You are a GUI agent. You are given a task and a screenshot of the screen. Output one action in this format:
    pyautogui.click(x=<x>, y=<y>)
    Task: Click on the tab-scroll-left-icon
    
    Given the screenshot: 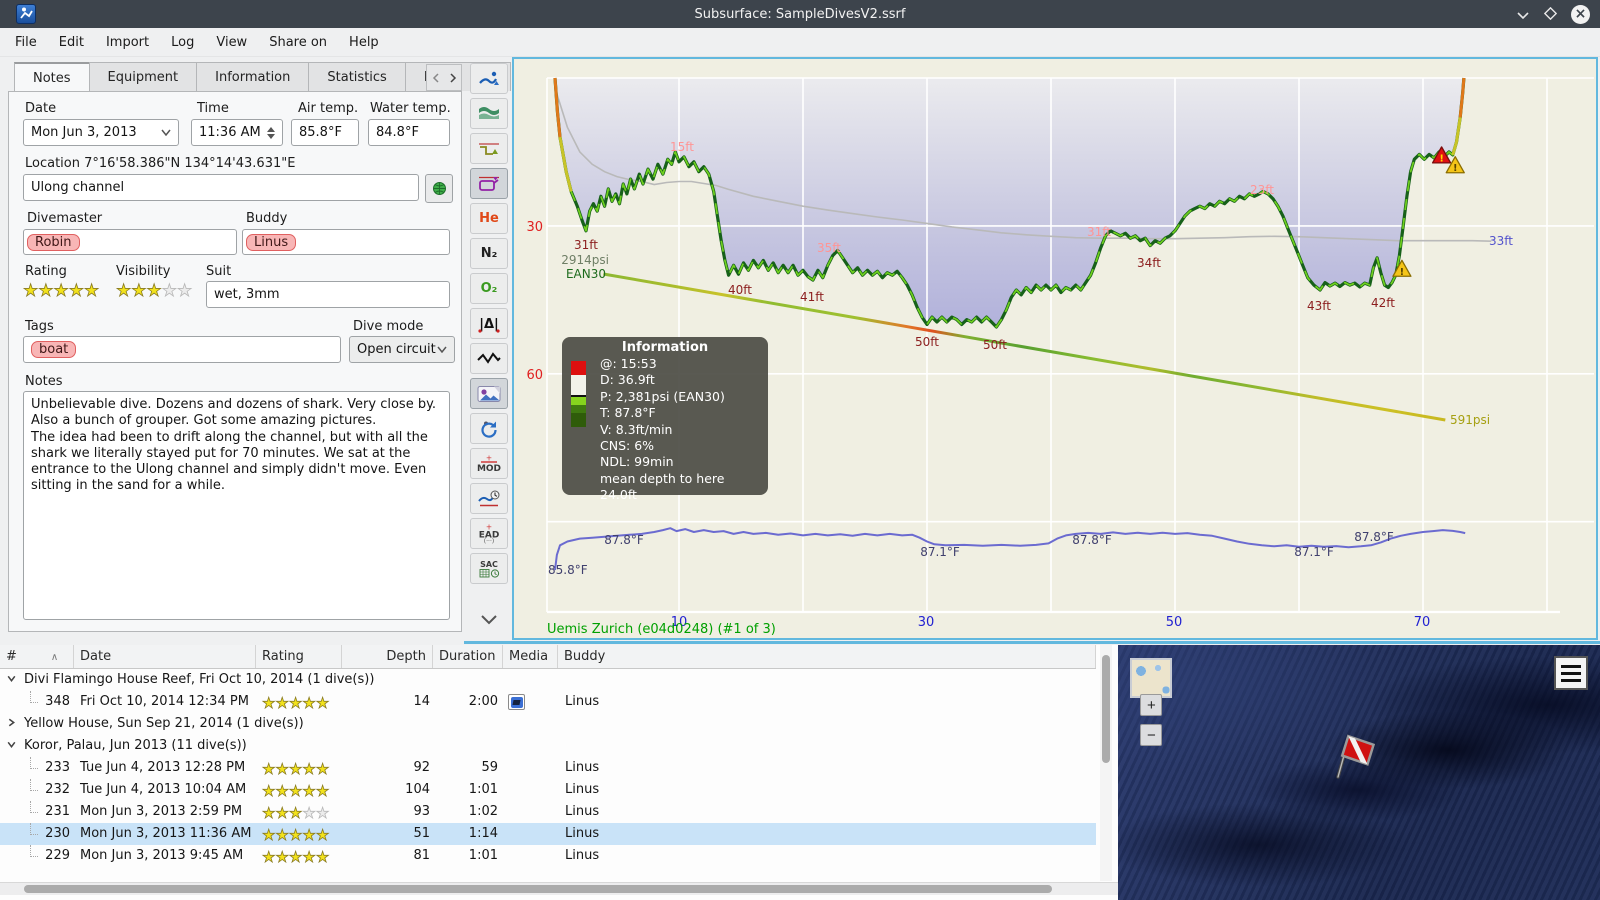 What is the action you would take?
    pyautogui.click(x=436, y=77)
    